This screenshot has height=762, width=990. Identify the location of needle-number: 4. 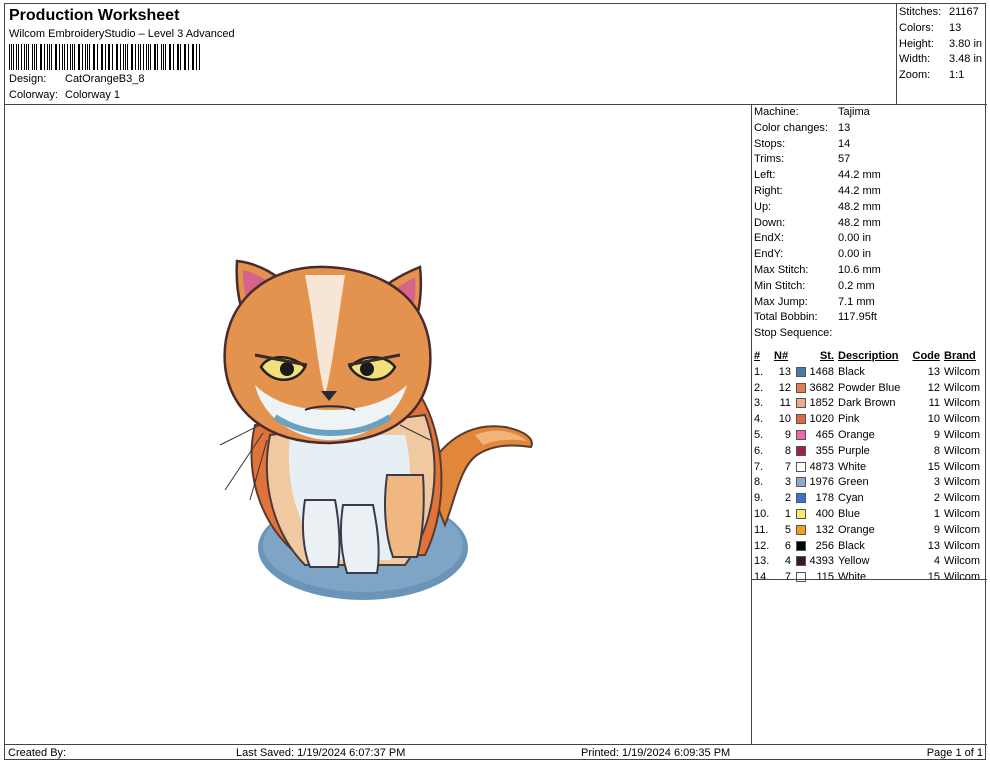
(787, 561).